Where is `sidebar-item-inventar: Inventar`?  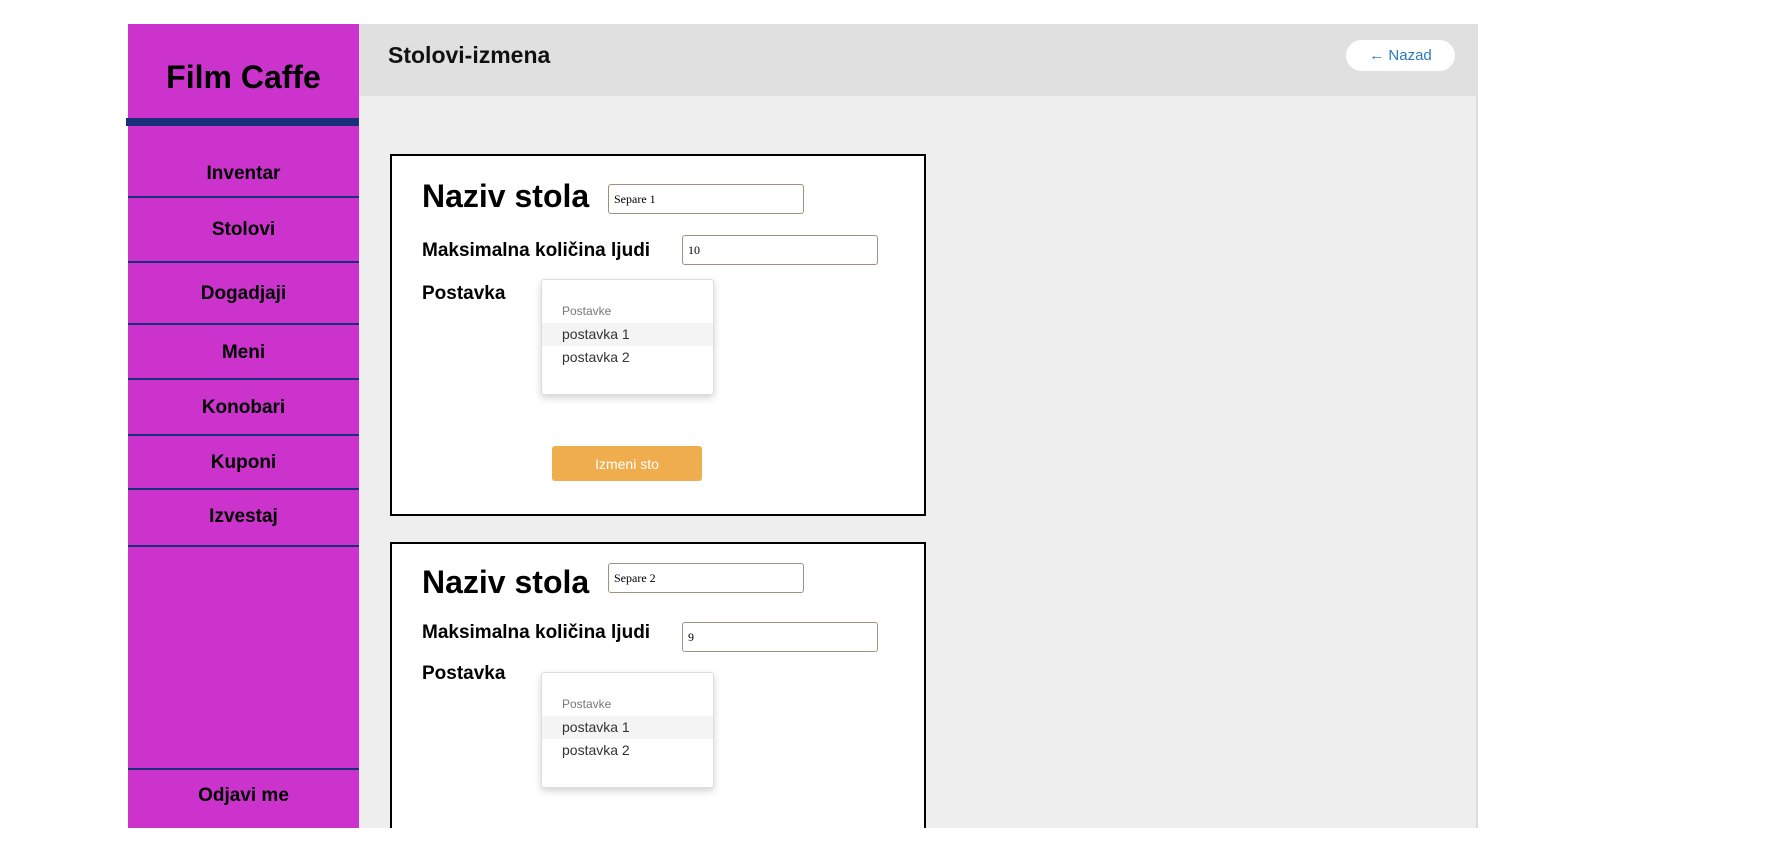 sidebar-item-inventar: Inventar is located at coordinates (243, 173).